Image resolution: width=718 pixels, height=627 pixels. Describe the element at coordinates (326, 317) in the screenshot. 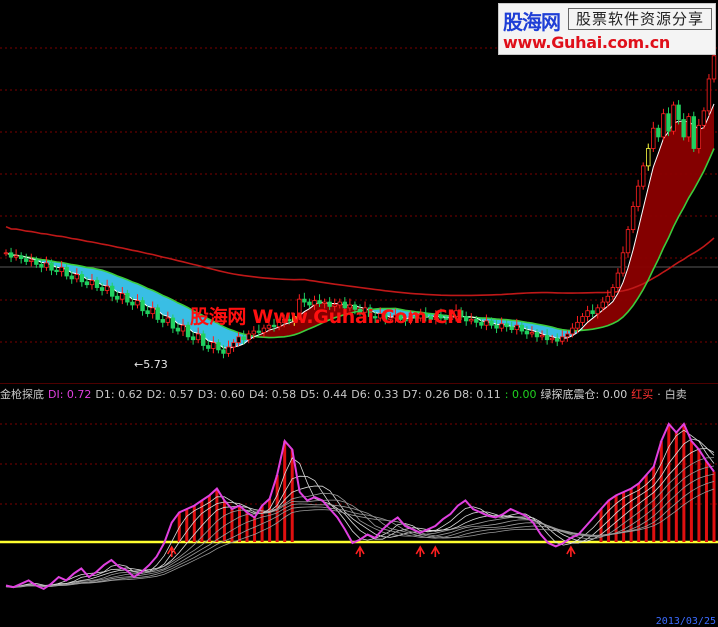

I see `watermark-text: 股海网 Www.Guhai.Com.CN` at that location.